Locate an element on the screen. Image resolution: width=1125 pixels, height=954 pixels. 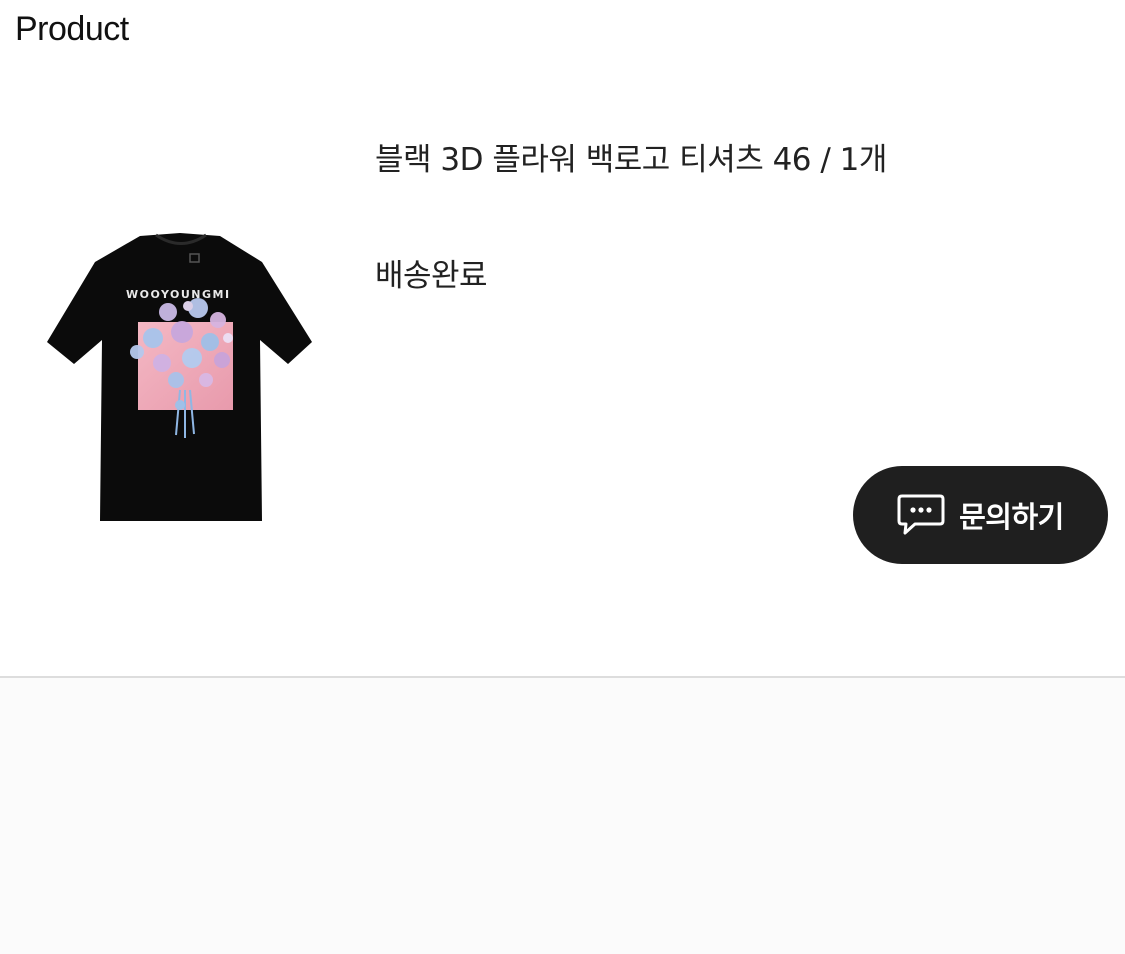
product-image: WOOYOUNGMI is located at coordinates (181, 380).